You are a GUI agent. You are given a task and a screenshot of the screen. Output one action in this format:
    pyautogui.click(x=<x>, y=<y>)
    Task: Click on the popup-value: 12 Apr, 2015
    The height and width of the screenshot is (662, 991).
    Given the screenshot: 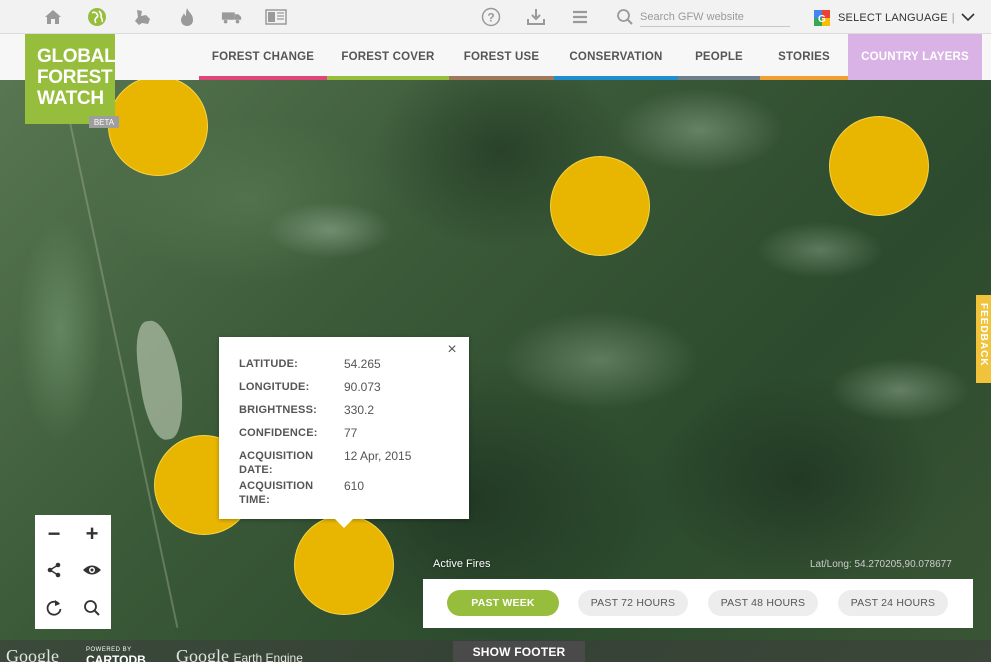 What is the action you would take?
    pyautogui.click(x=378, y=456)
    